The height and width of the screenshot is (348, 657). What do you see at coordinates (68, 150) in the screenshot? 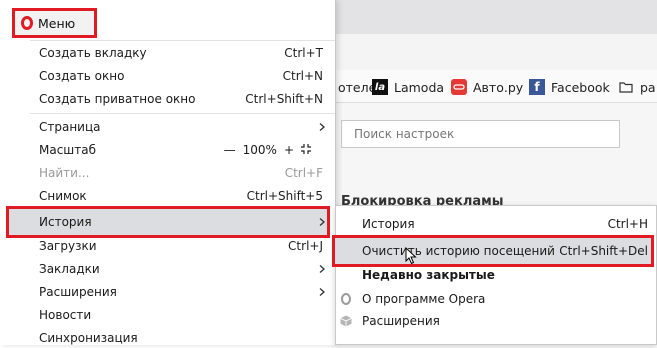
I see `menu-item-label: Масштаб` at bounding box center [68, 150].